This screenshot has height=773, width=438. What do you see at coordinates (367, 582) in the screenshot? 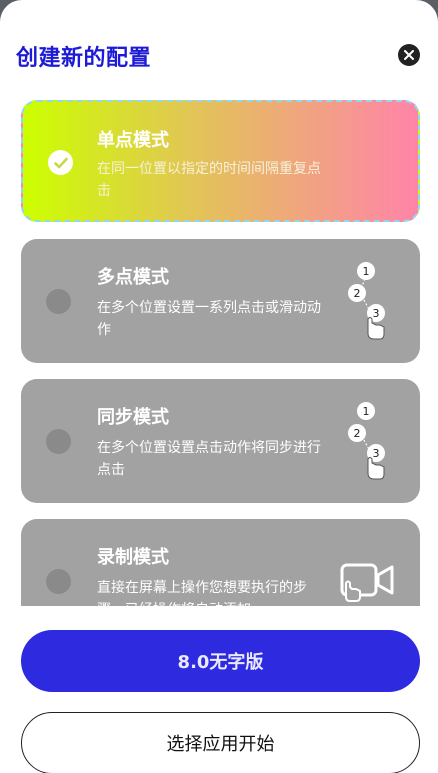
I see `video-record-icon` at bounding box center [367, 582].